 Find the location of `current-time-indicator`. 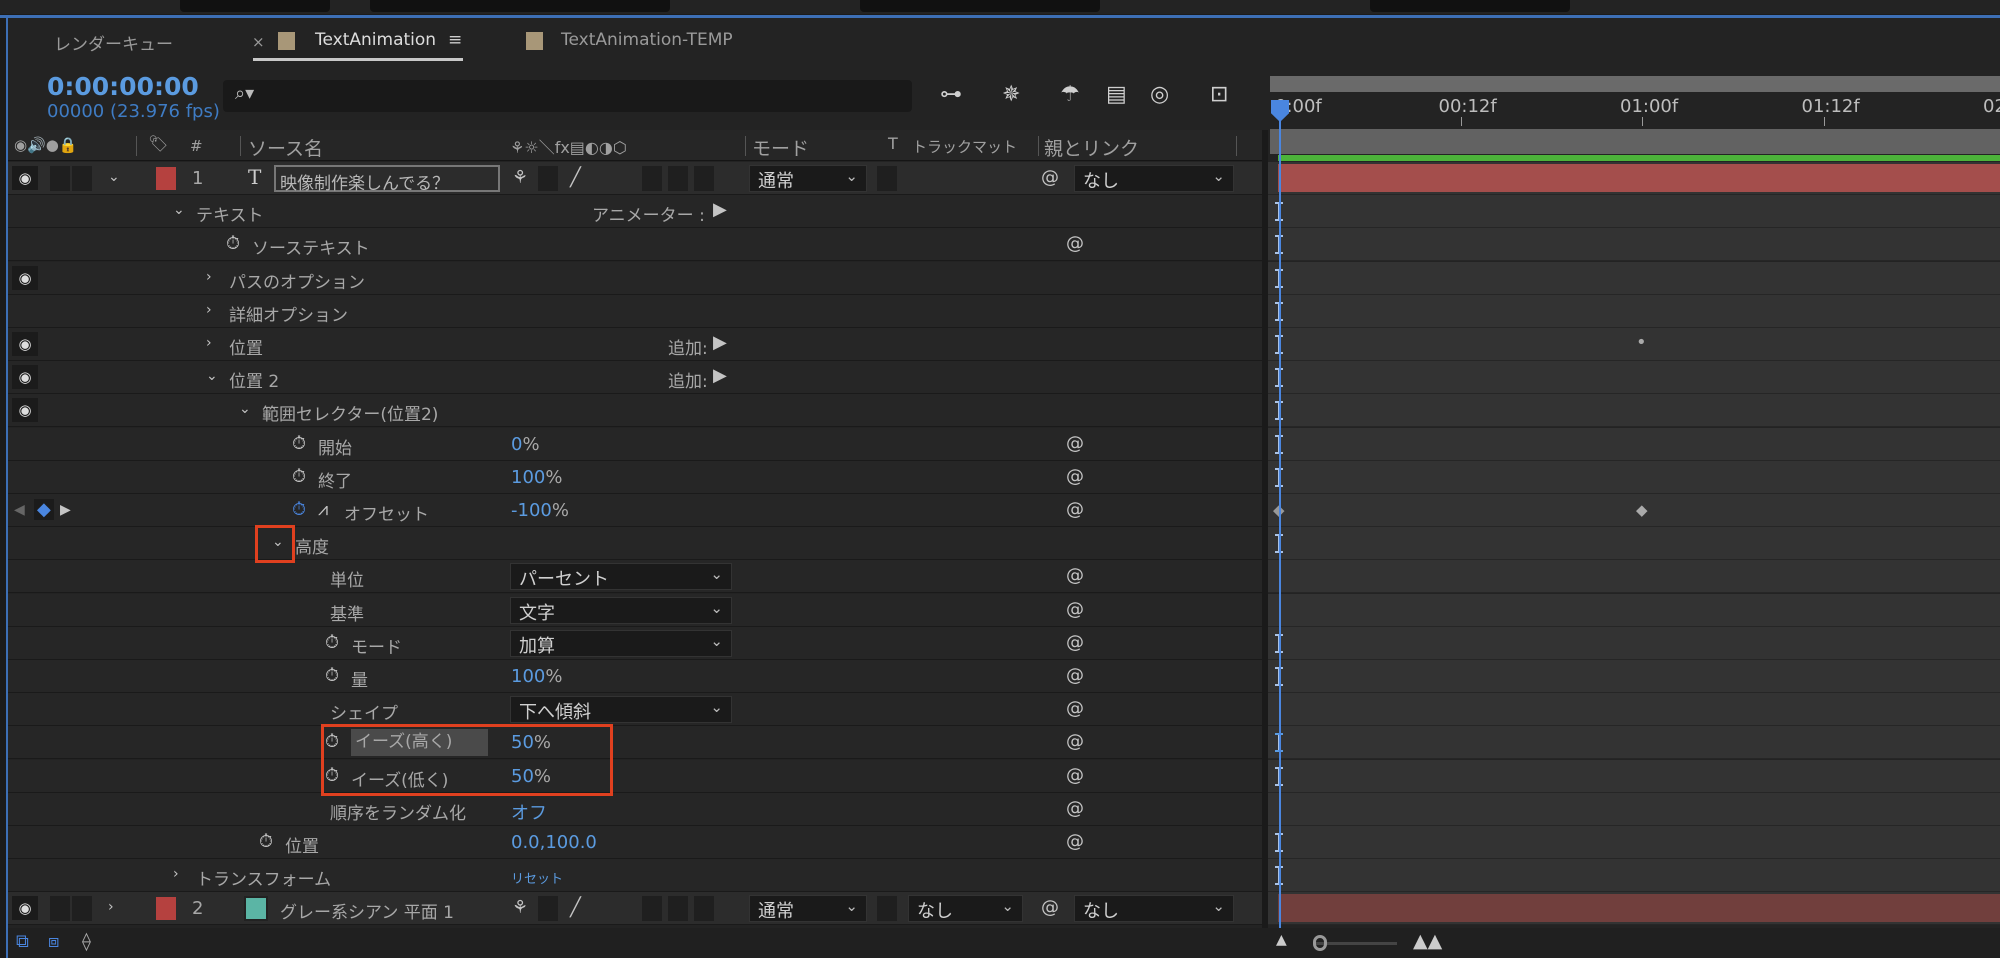

current-time-indicator is located at coordinates (1280, 514).